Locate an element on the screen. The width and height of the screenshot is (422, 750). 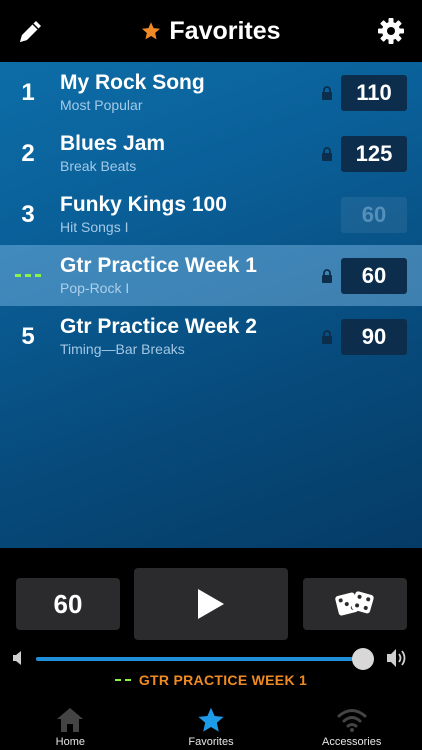
now-playing-marker is located at coordinates (122, 680).